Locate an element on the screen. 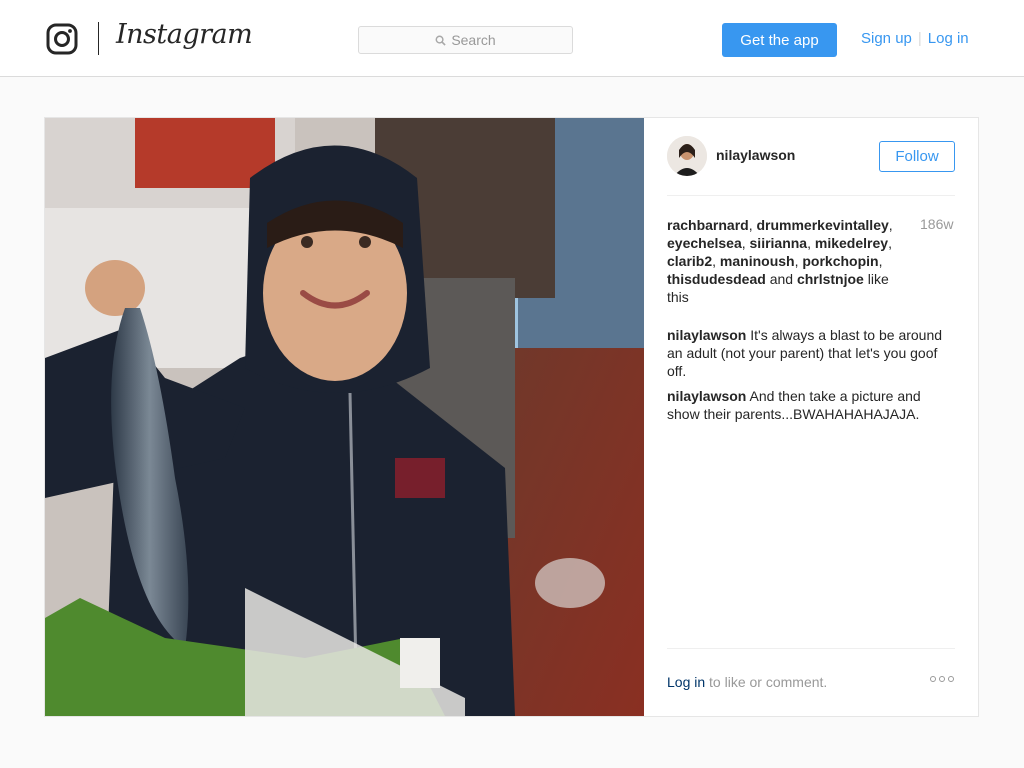 This screenshot has width=1024, height=768. get-the-app-button: Get the app is located at coordinates (779, 40).